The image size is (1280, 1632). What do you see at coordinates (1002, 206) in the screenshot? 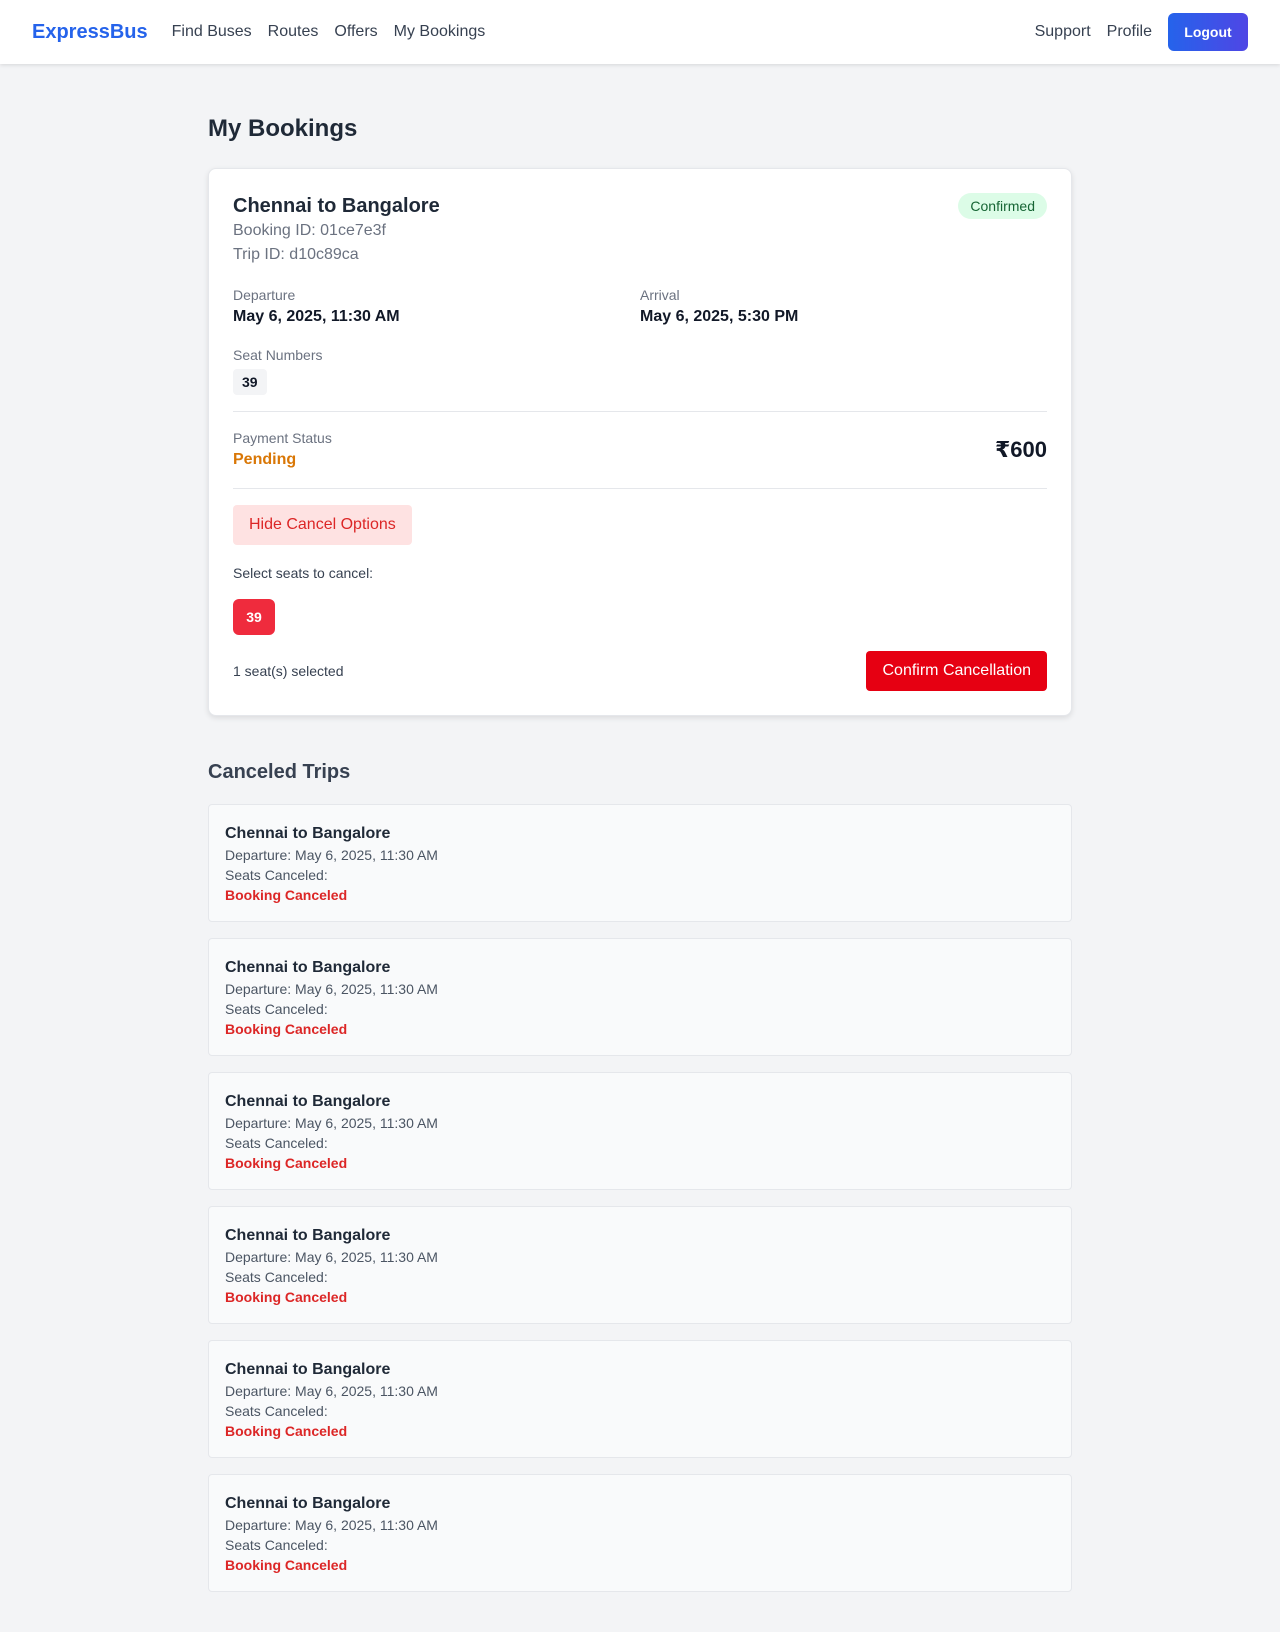
I see `status-badge: Confirmed` at bounding box center [1002, 206].